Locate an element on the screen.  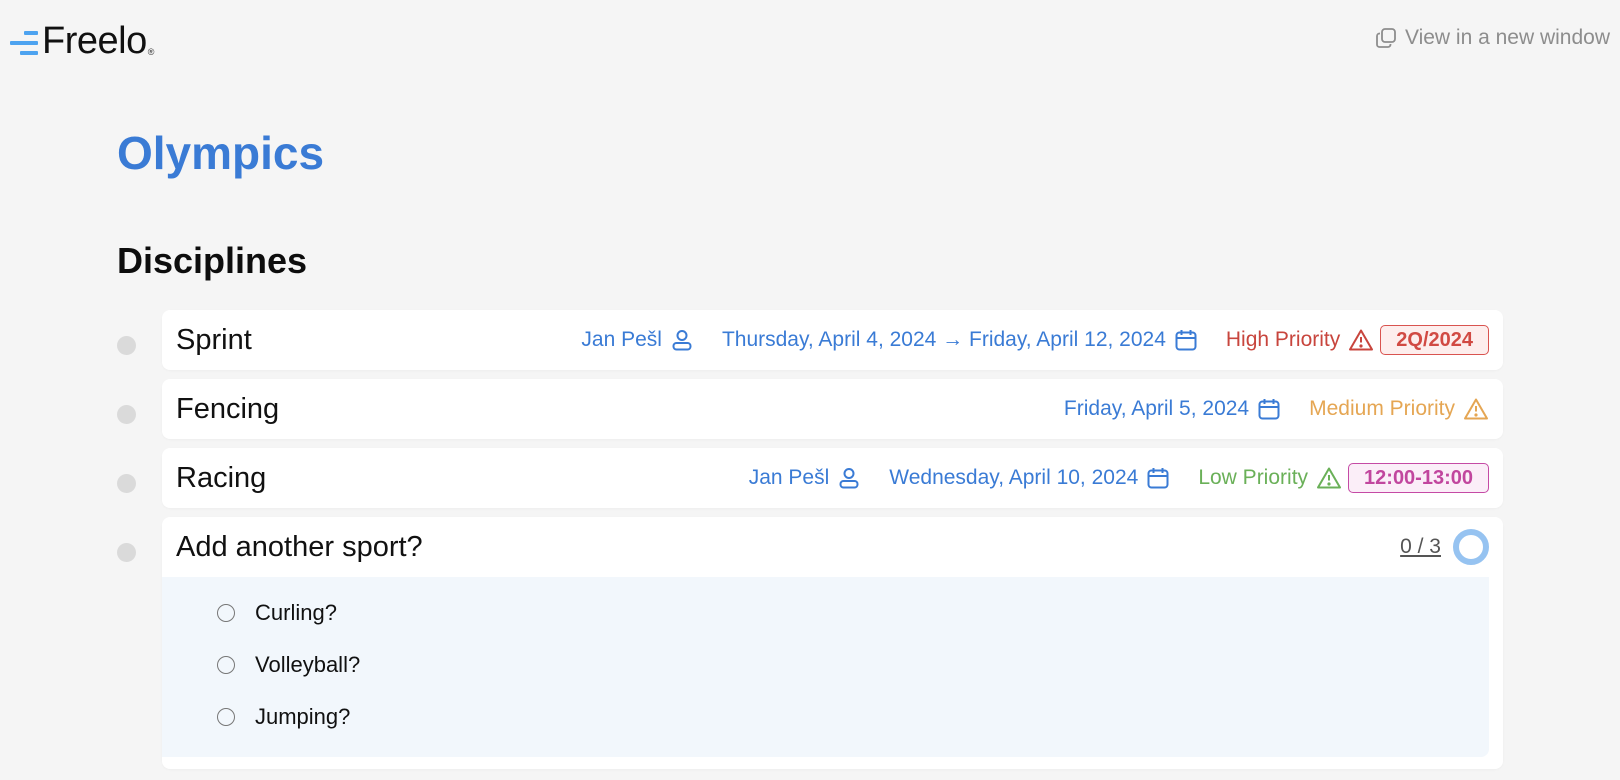
subtask-item: Volleyball? is located at coordinates (825, 665).